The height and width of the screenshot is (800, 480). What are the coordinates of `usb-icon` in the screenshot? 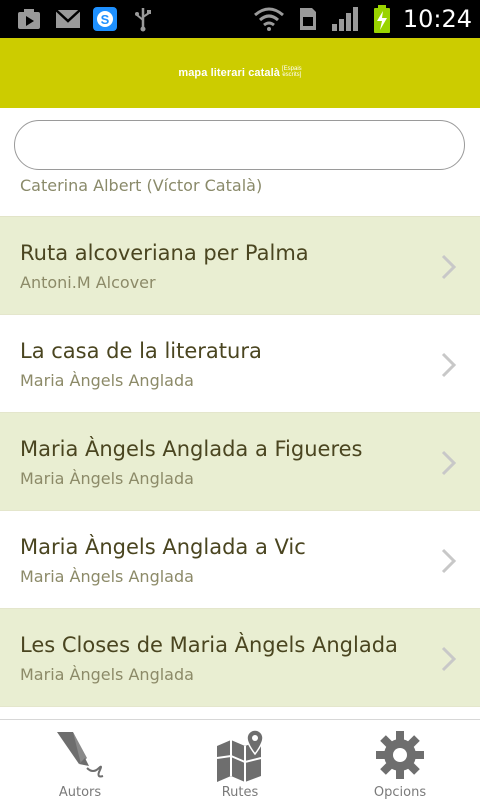 It's located at (143, 19).